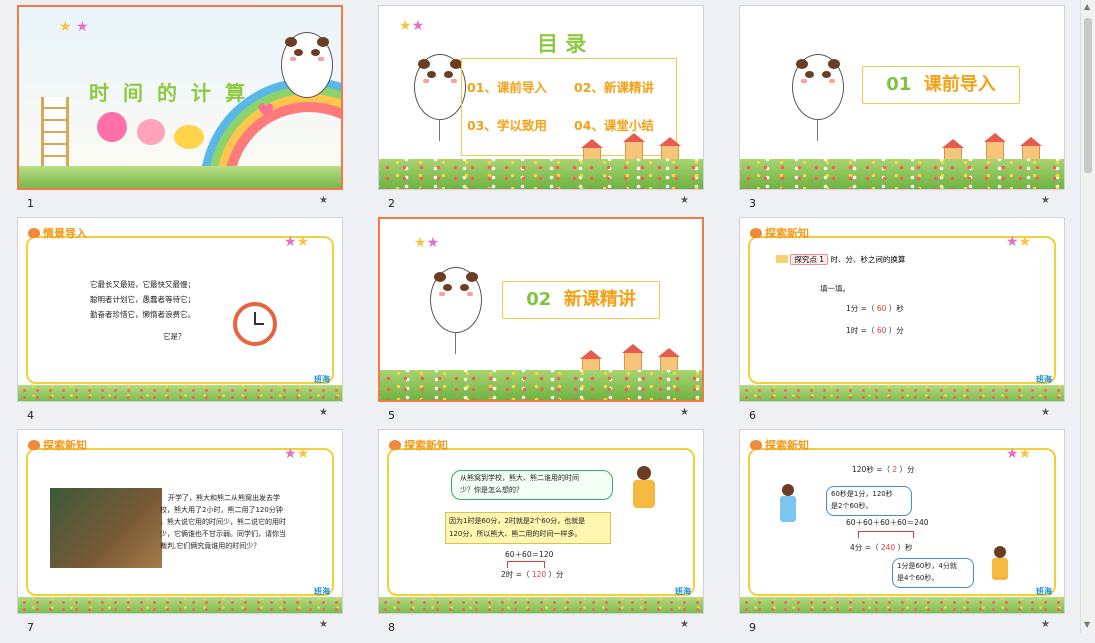 Image resolution: width=1095 pixels, height=643 pixels. I want to click on slide-header: 情景导入, so click(57, 233).